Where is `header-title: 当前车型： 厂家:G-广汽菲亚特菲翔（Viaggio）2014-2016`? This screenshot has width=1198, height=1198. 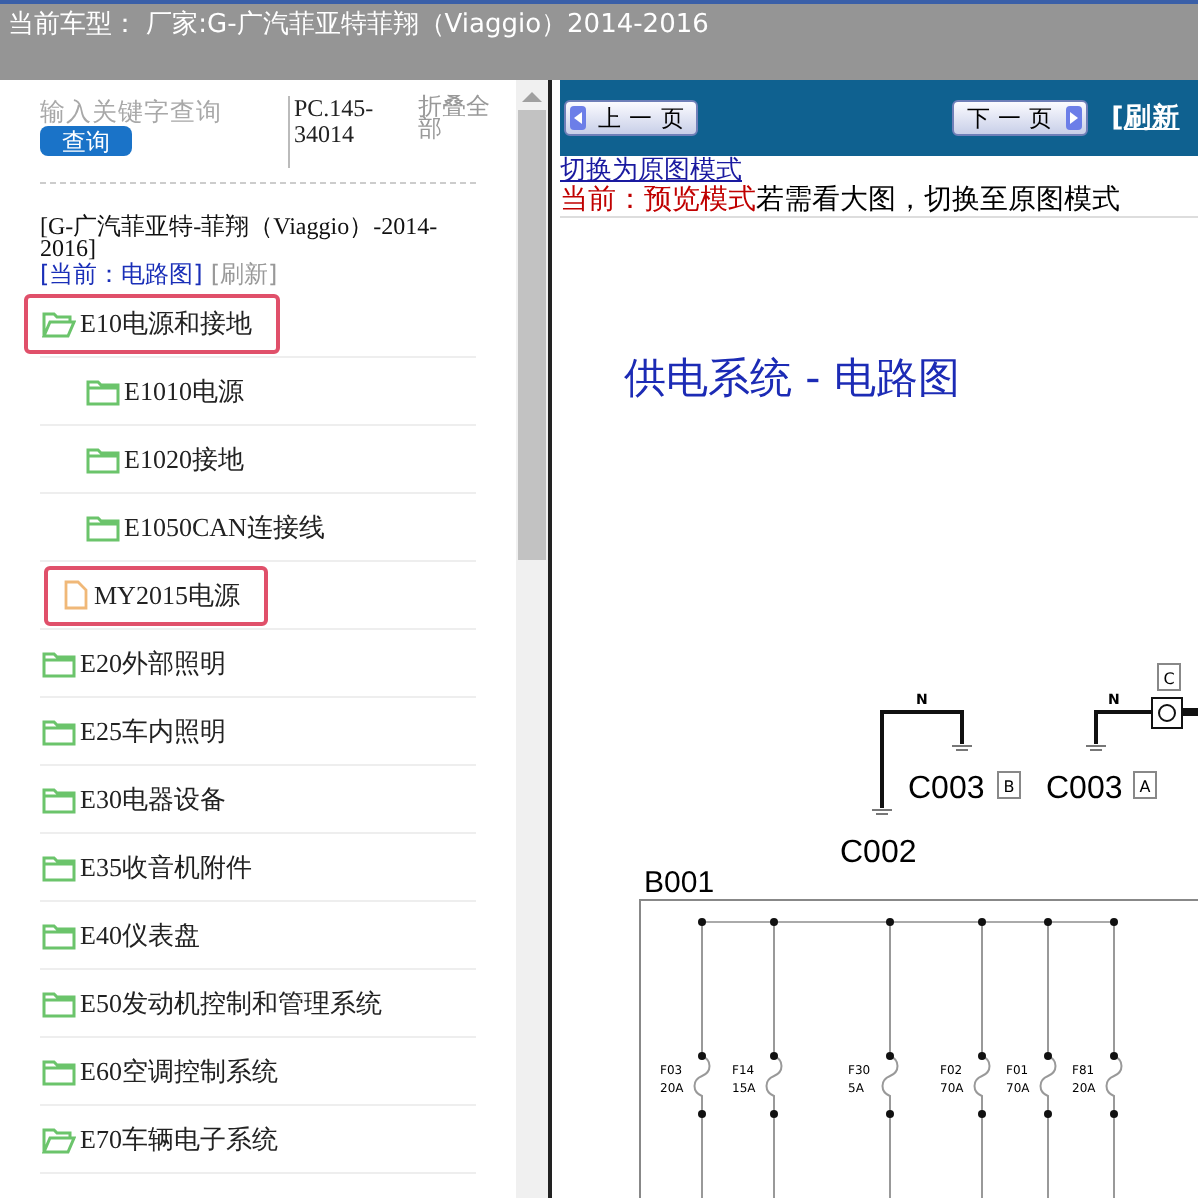 header-title: 当前车型： 厂家:G-广汽菲亚特菲翔（Viaggio）2014-2016 is located at coordinates (358, 25).